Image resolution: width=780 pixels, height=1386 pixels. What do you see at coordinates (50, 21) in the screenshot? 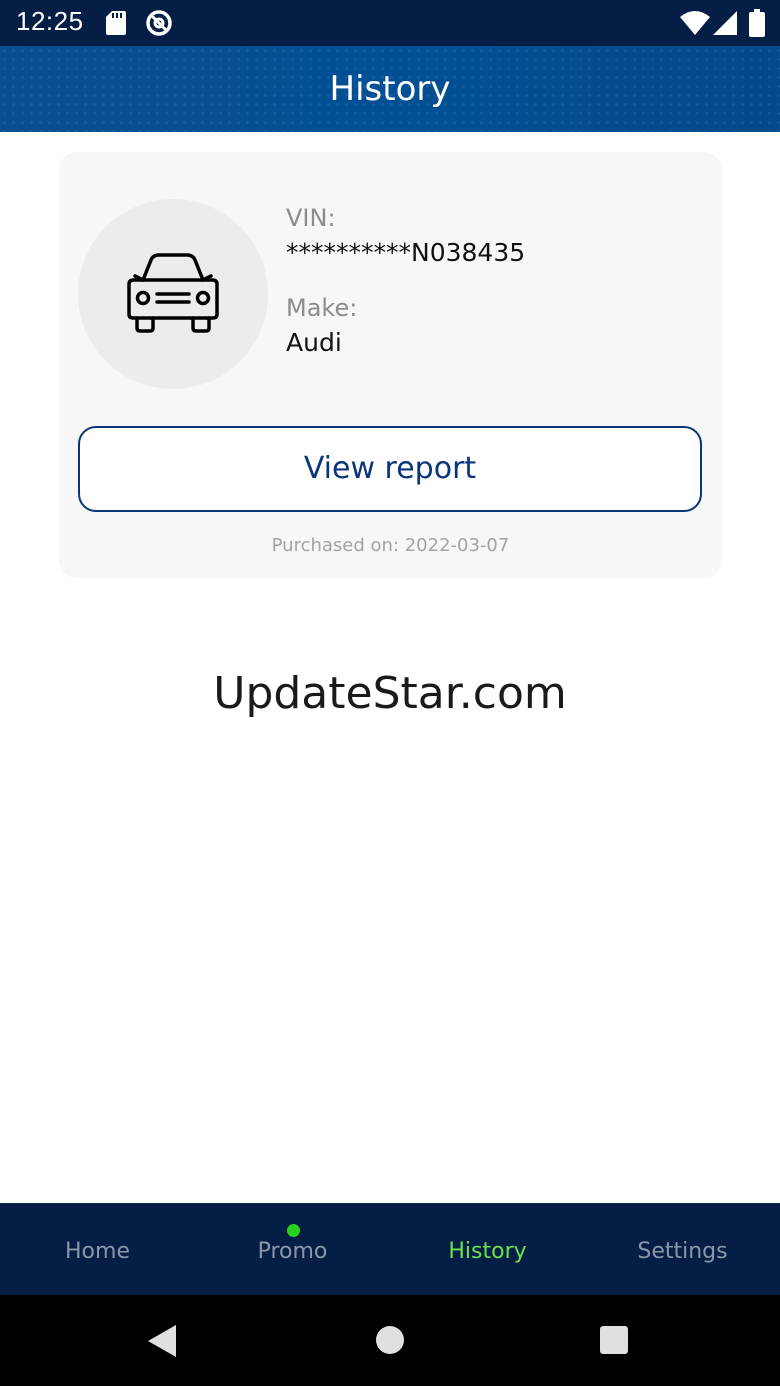
I see `status-time: 12:25` at bounding box center [50, 21].